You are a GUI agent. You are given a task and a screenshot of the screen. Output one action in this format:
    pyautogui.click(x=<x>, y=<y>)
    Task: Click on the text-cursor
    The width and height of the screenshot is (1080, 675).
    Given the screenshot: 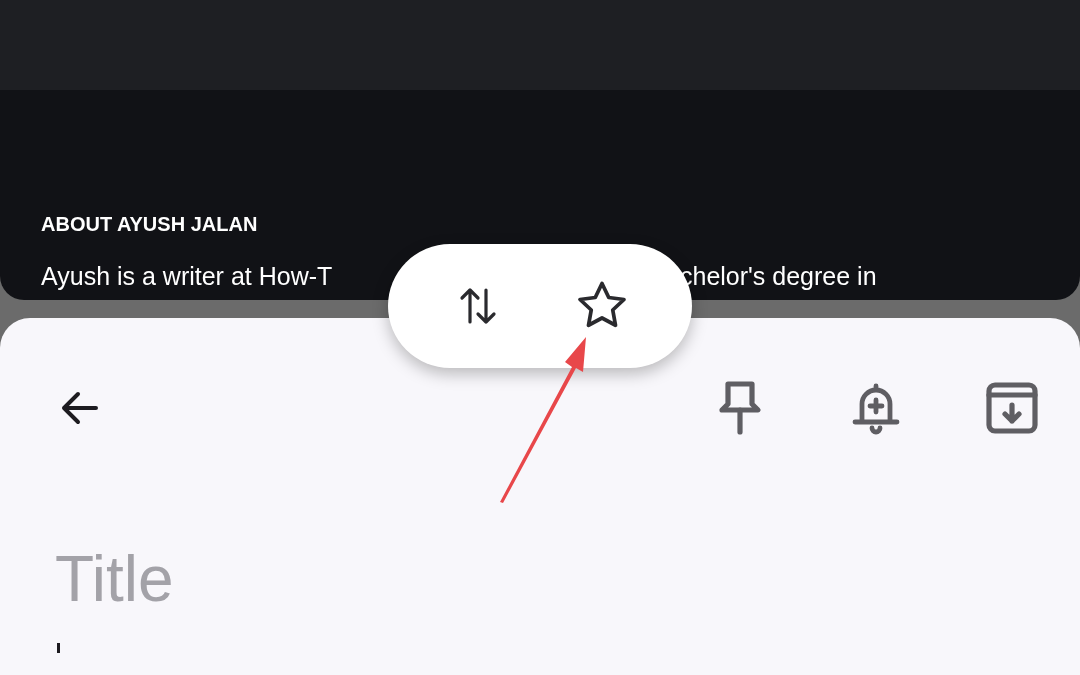 What is the action you would take?
    pyautogui.click(x=58, y=648)
    